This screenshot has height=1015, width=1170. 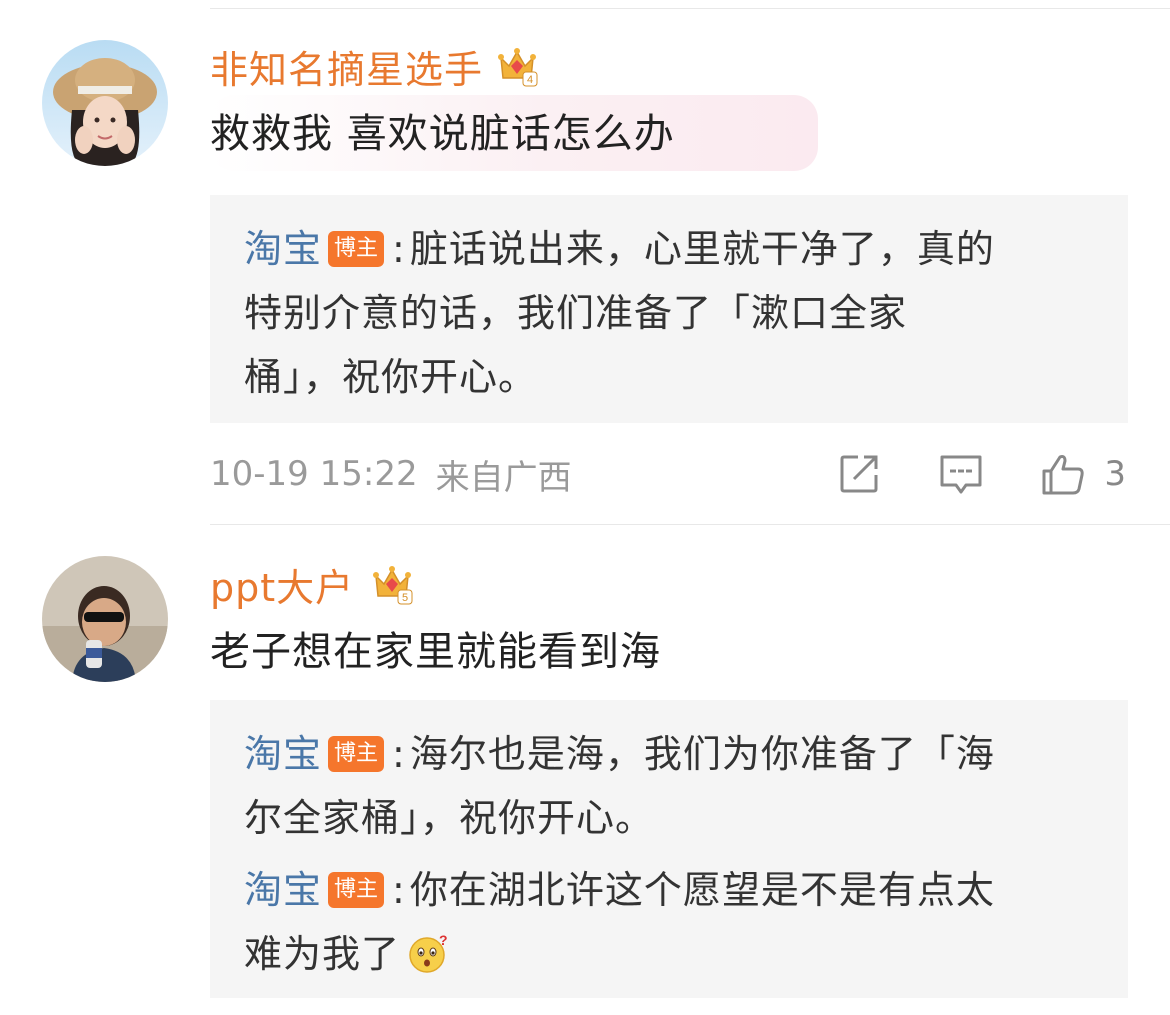 What do you see at coordinates (442, 134) in the screenshot?
I see `comment-text: 救救我 喜欢说脏话怎么办` at bounding box center [442, 134].